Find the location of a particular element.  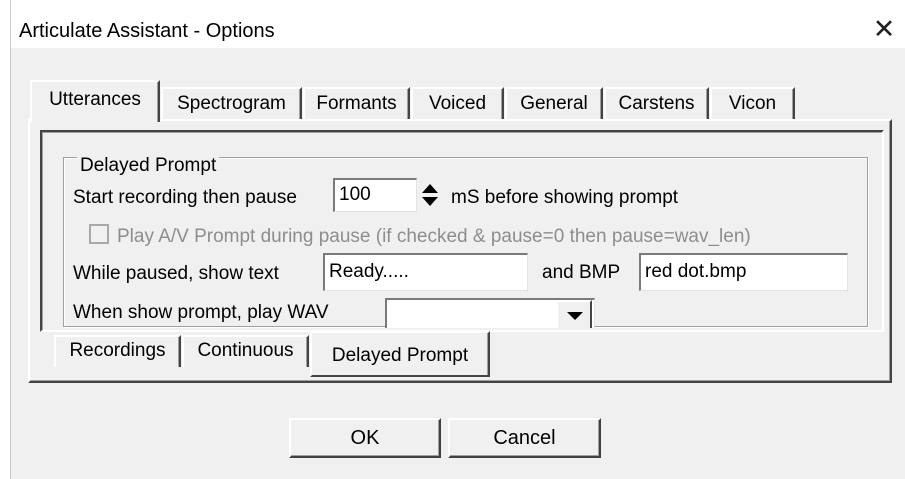

subtab-recordings: Recordings is located at coordinates (117, 351).